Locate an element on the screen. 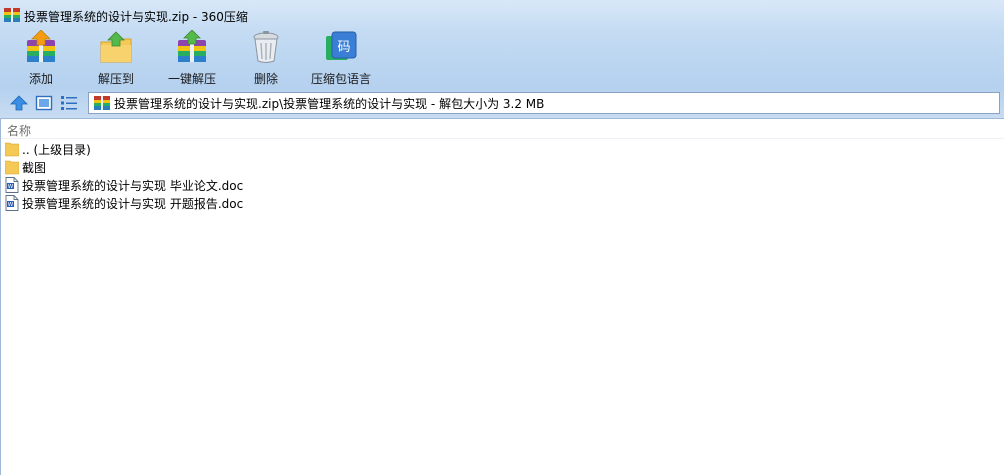  trash-can-icon is located at coordinates (266, 47).